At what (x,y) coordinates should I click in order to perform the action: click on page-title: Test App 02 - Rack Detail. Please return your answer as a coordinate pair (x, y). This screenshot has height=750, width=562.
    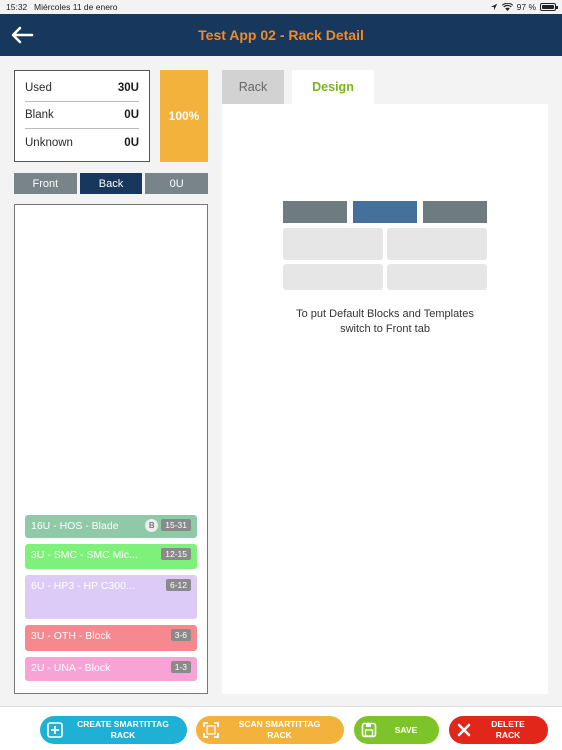
    Looking at the image, I should click on (281, 35).